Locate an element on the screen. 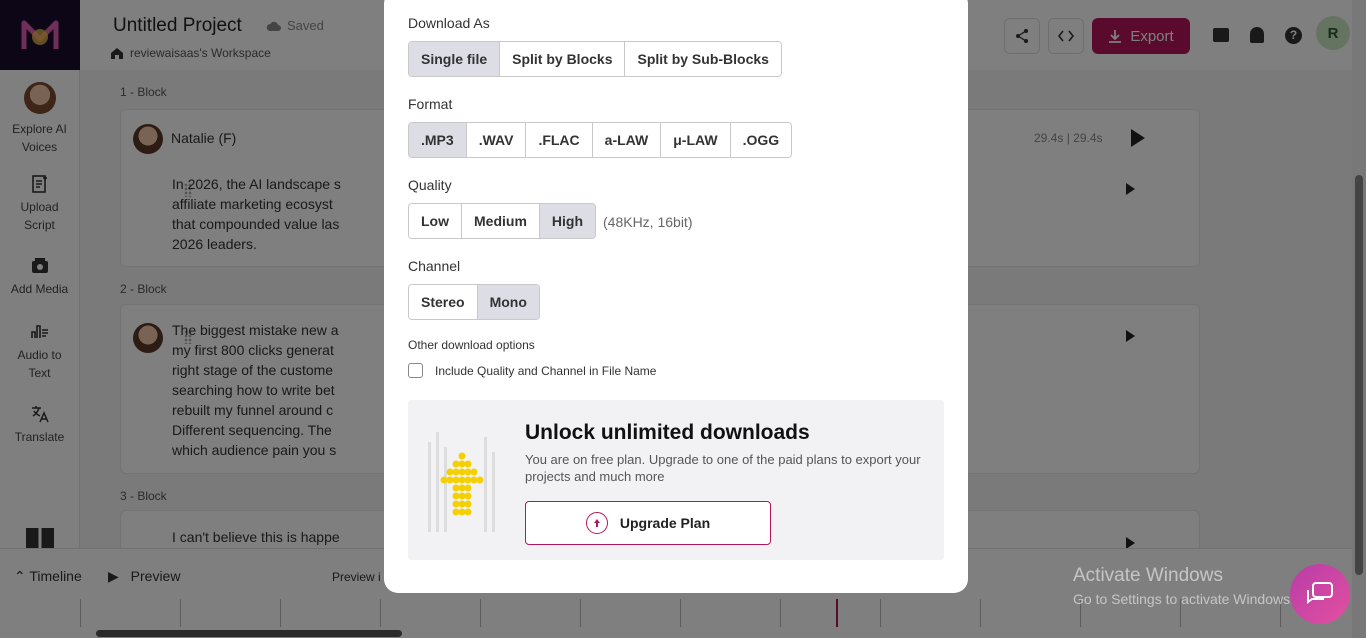 This screenshot has height=638, width=1366. format-ogg: .OGG is located at coordinates (761, 140).